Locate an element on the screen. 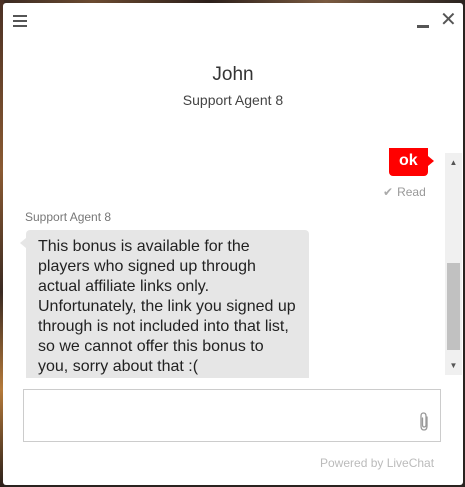 The image size is (465, 487). message-input is located at coordinates (232, 415).